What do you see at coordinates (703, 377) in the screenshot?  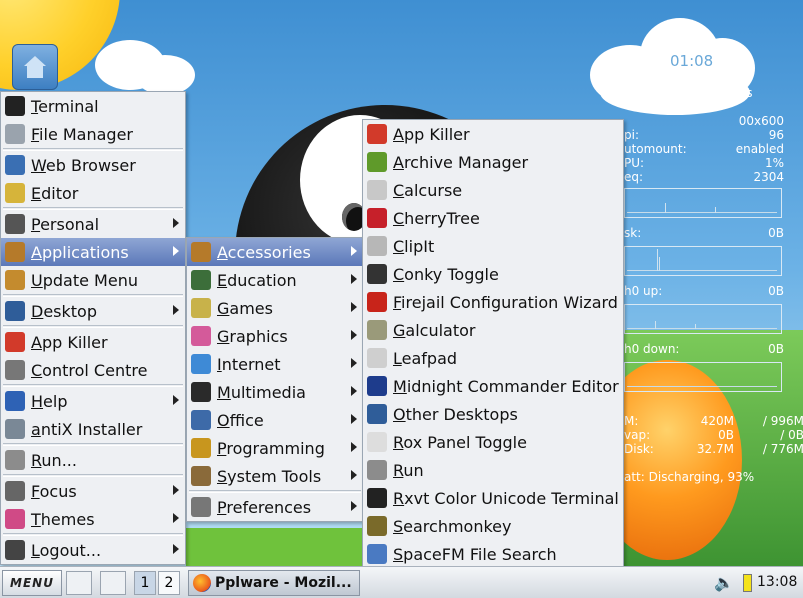 I see `download-graph` at bounding box center [703, 377].